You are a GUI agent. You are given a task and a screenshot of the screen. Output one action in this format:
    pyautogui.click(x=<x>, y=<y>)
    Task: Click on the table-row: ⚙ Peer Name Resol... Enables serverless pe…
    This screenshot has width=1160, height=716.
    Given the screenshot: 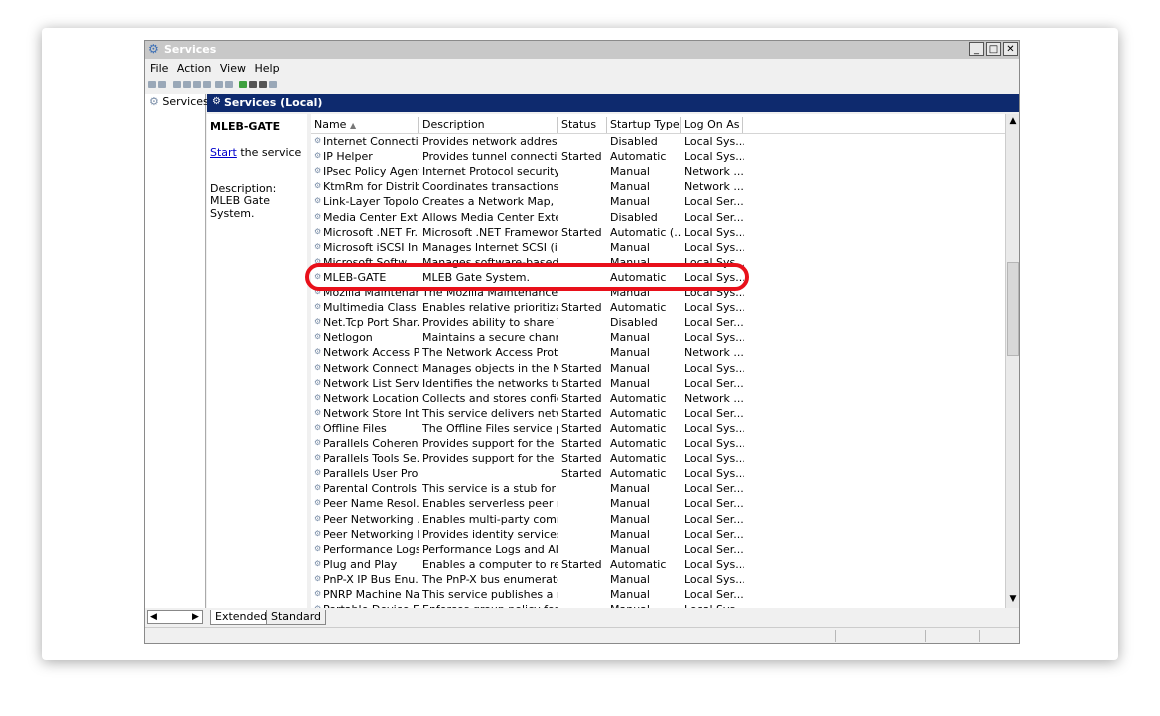 What is the action you would take?
    pyautogui.click(x=658, y=503)
    